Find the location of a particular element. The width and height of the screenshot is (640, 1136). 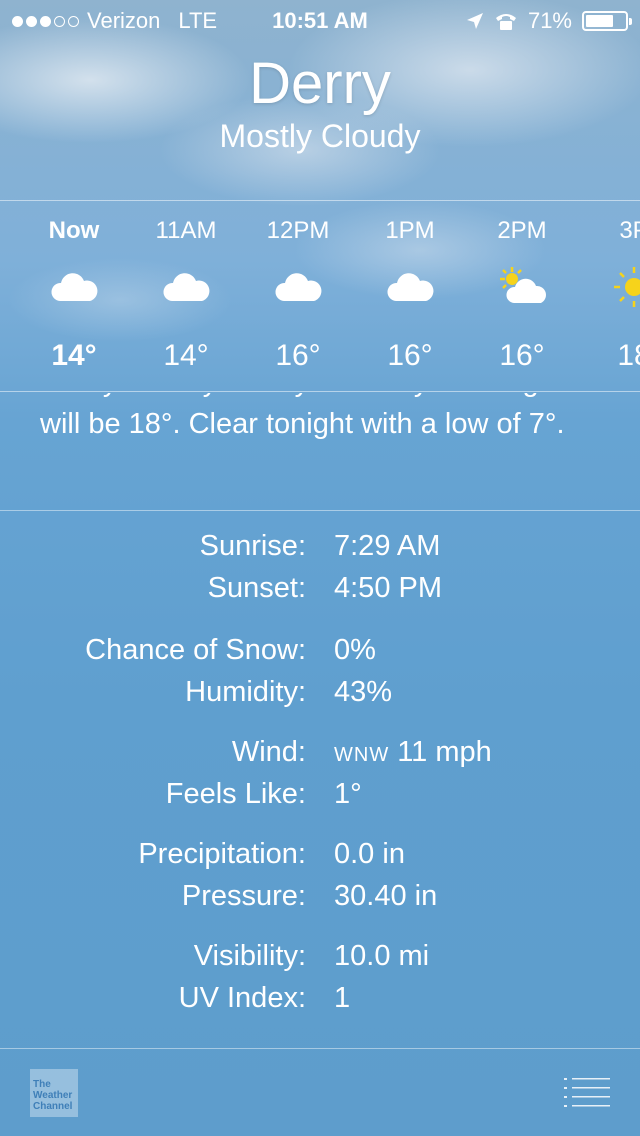

battery-fill is located at coordinates (599, 21).